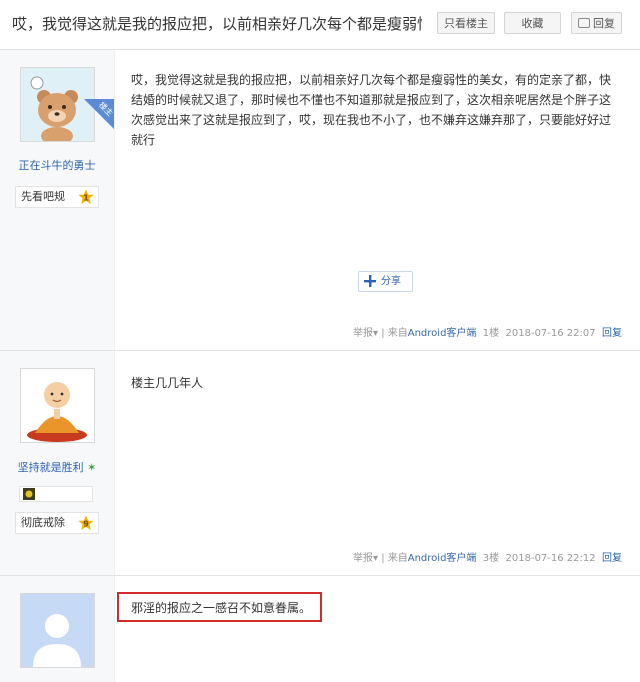  I want to click on level-star-icon: 9, so click(86, 522).